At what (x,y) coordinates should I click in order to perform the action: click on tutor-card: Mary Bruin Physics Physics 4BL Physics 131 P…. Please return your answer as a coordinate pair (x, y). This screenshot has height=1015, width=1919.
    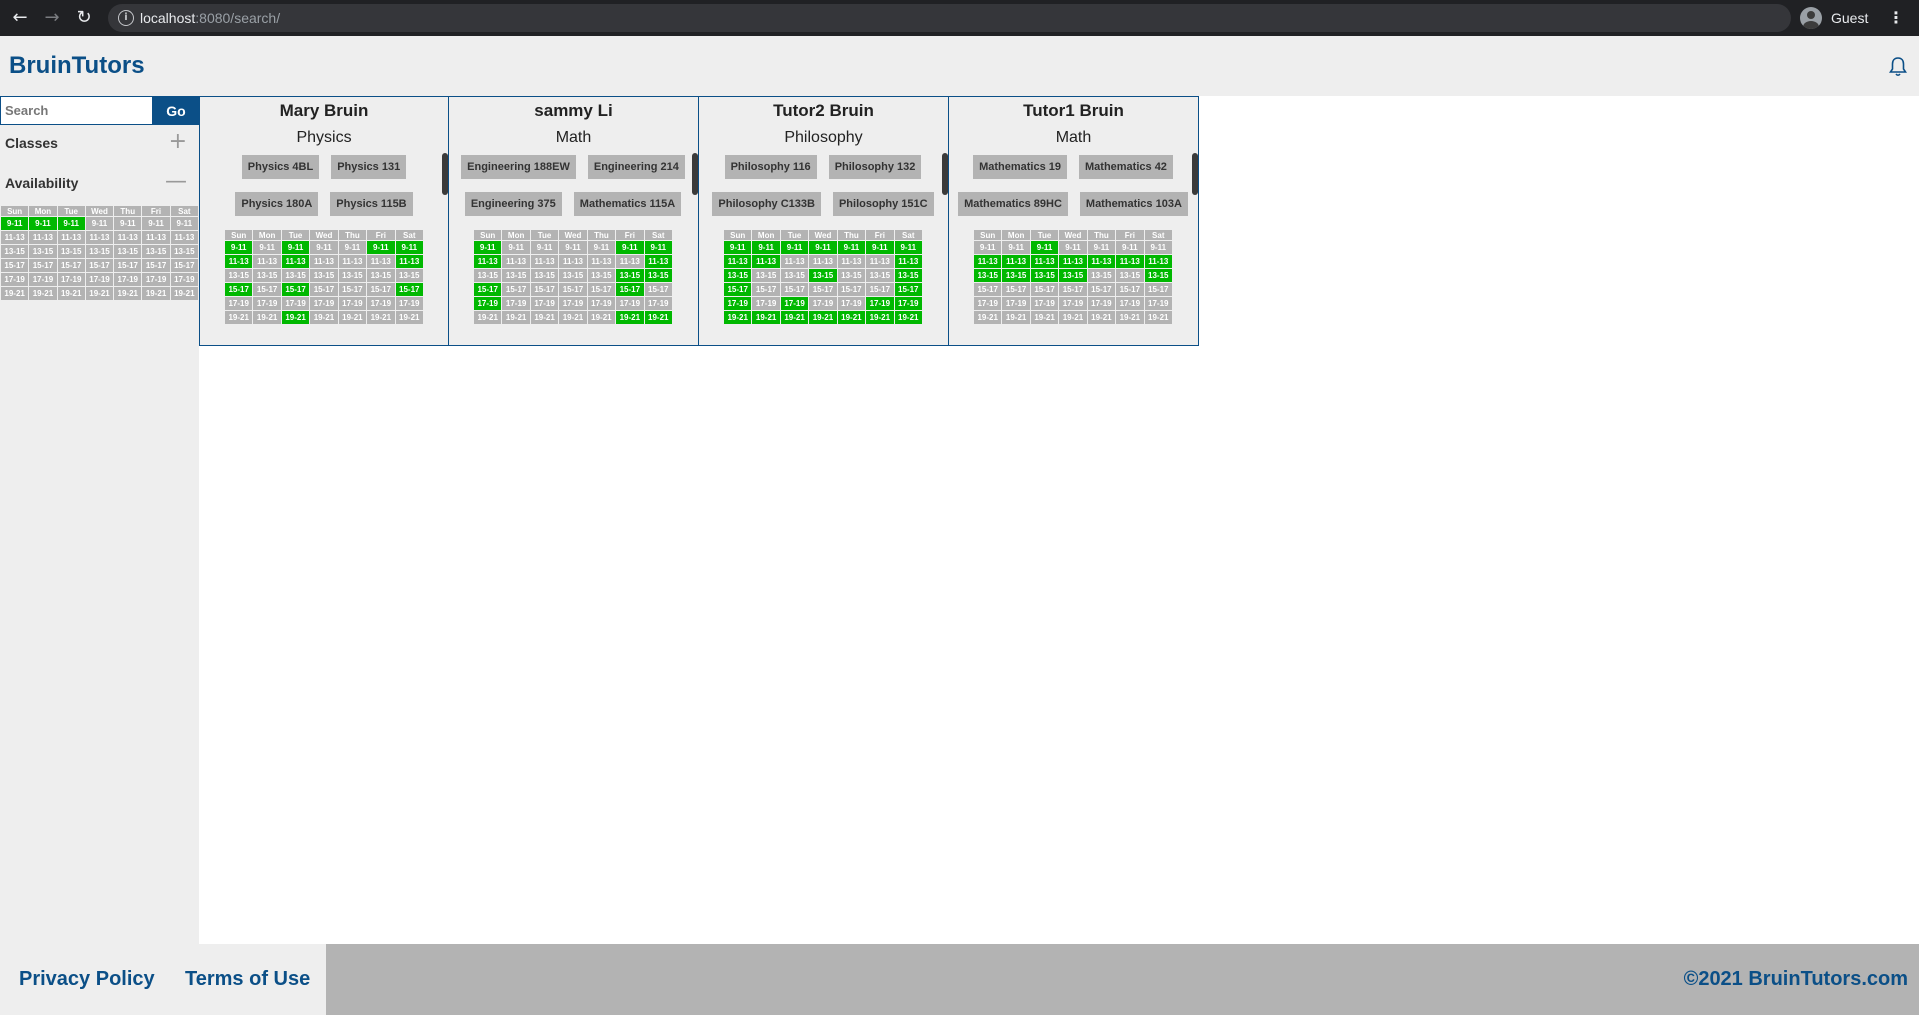
    Looking at the image, I should click on (324, 221).